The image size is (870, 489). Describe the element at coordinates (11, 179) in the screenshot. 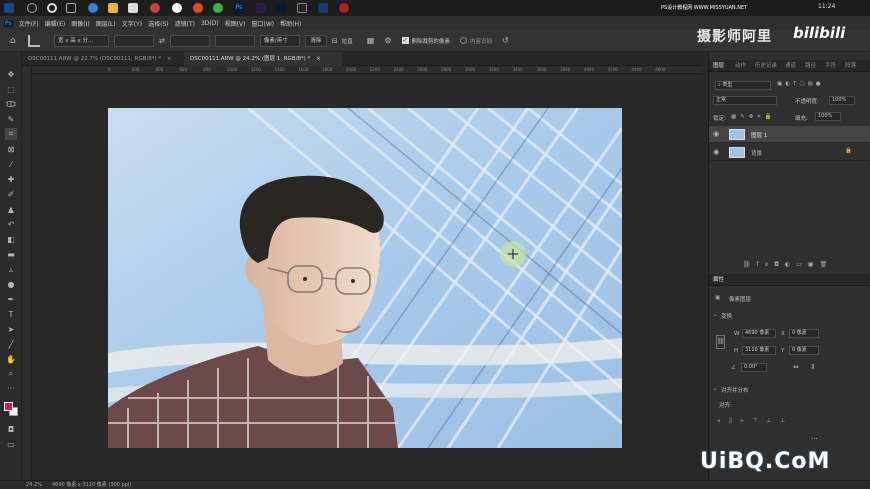

I see `healing-tool-icon: ✚` at that location.